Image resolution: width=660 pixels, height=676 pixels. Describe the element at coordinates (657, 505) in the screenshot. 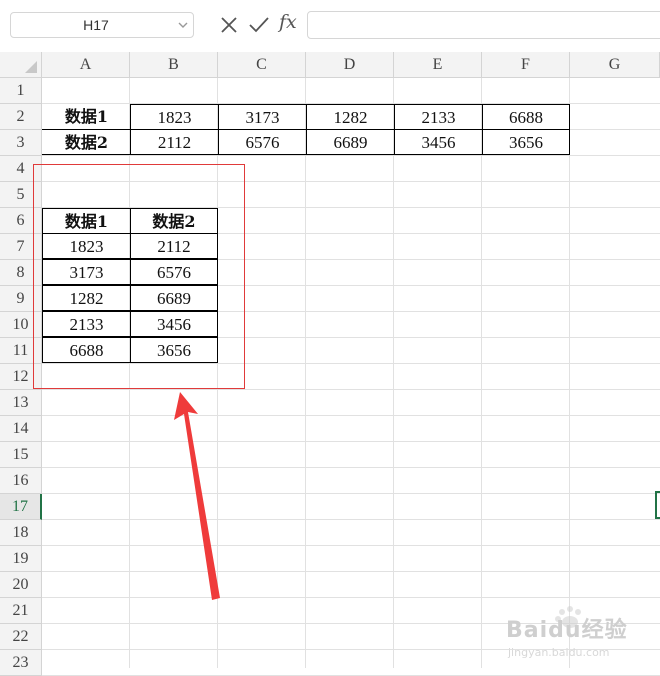

I see `active-cell-indicator` at that location.